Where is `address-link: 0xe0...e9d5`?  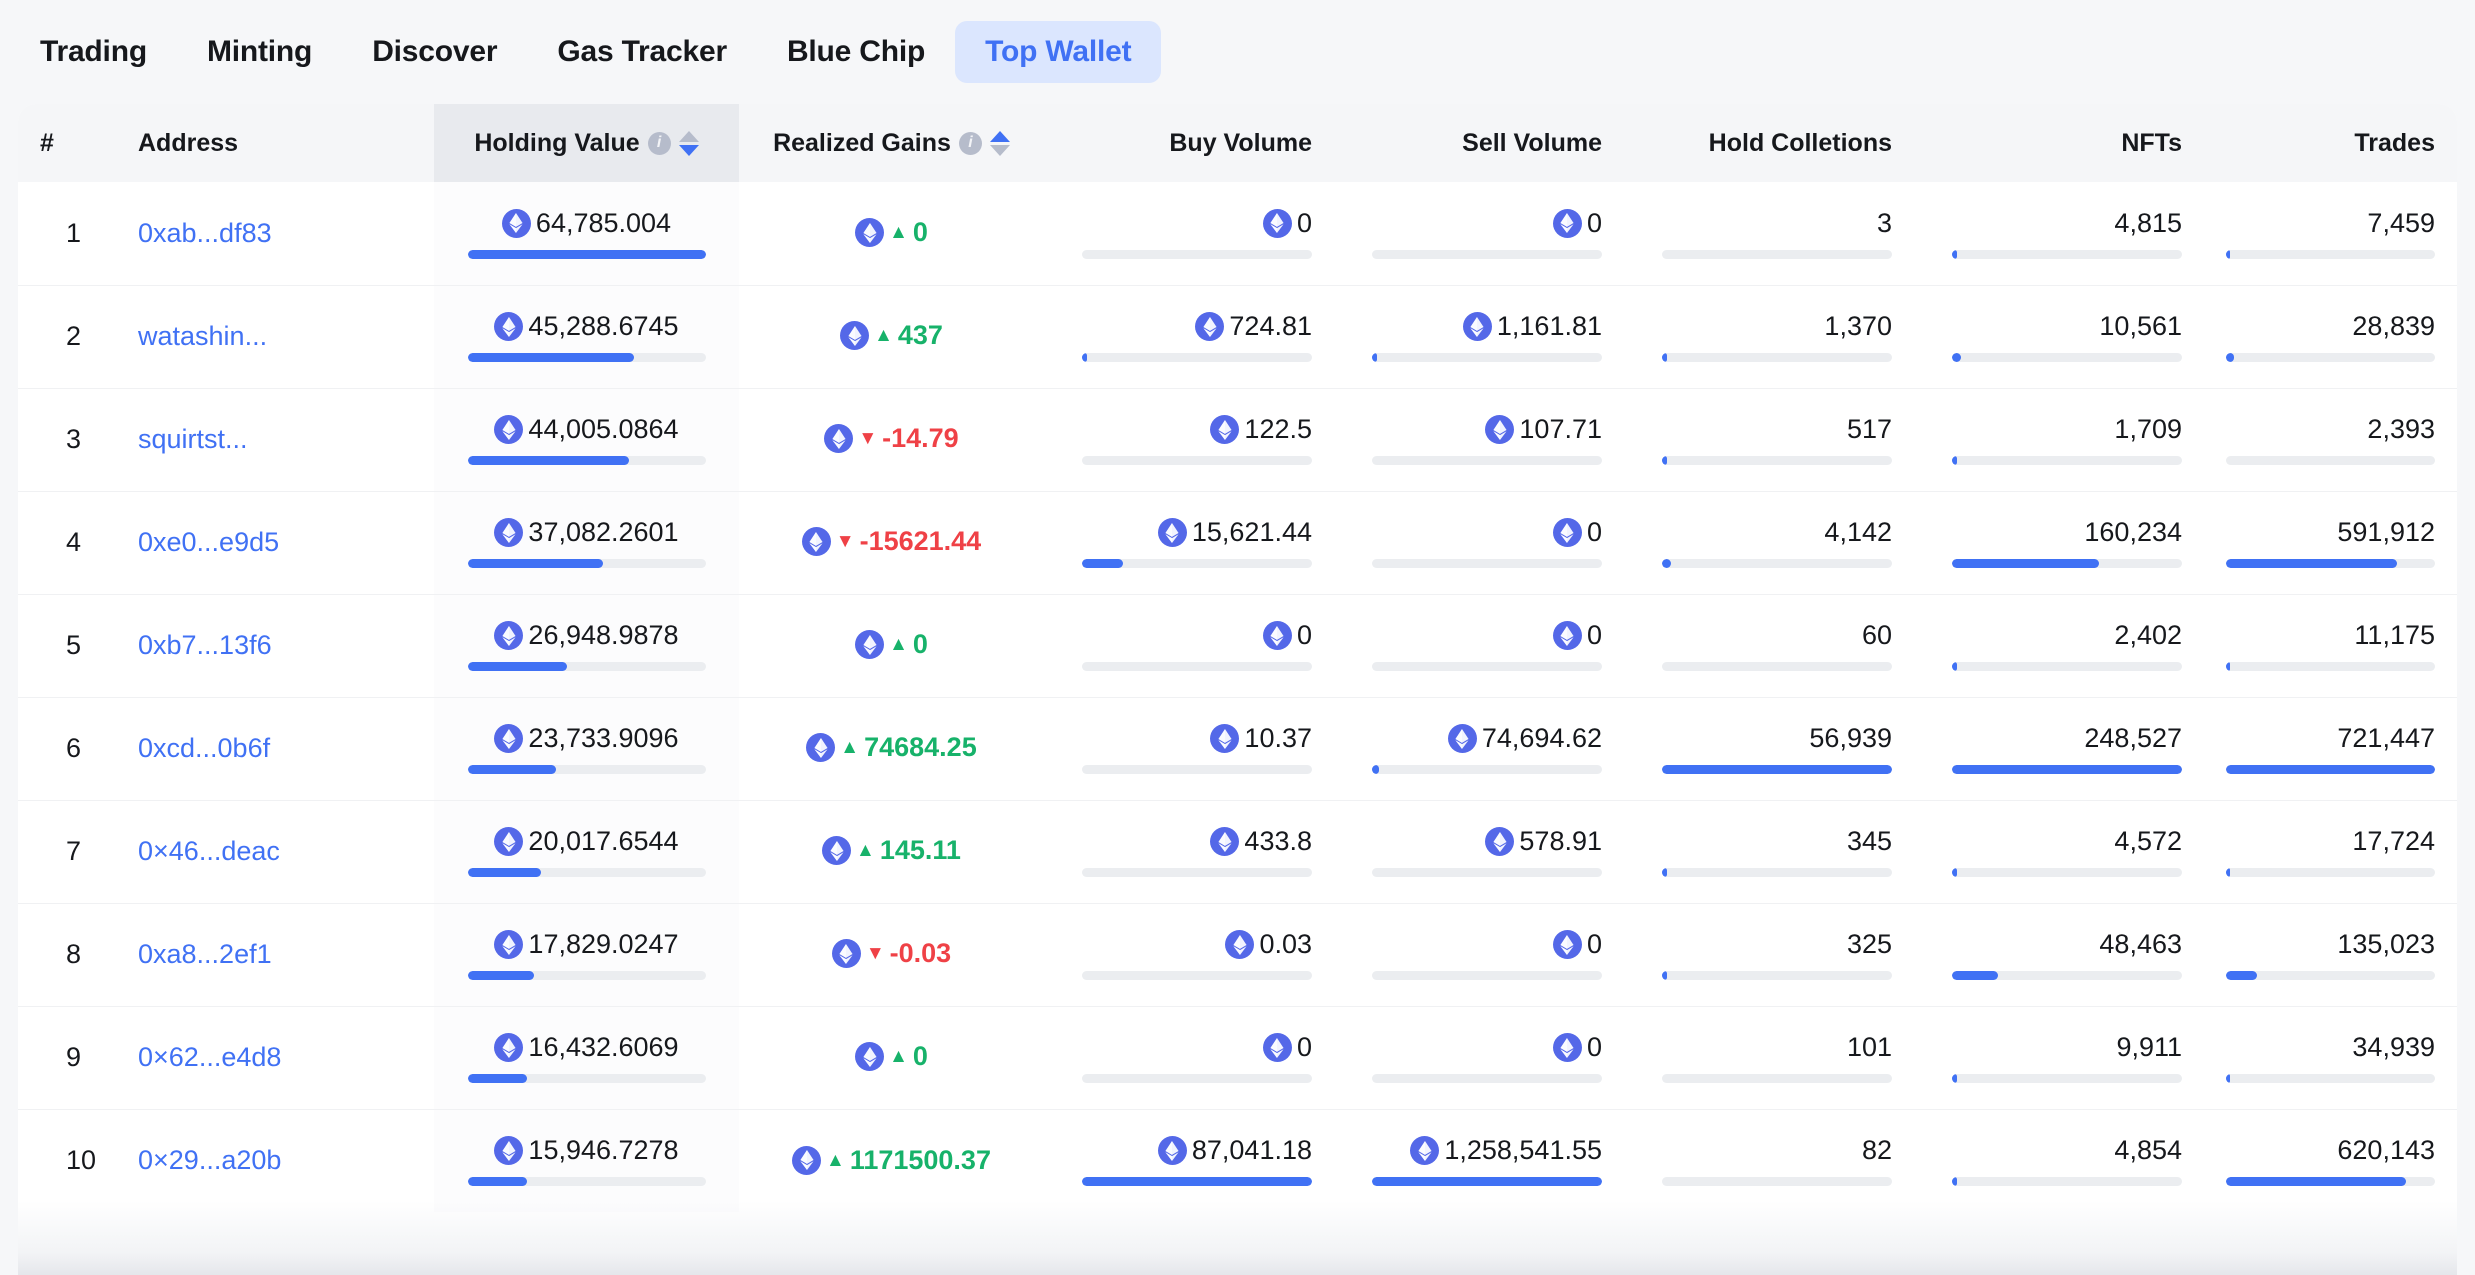
address-link: 0xe0...e9d5 is located at coordinates (208, 542).